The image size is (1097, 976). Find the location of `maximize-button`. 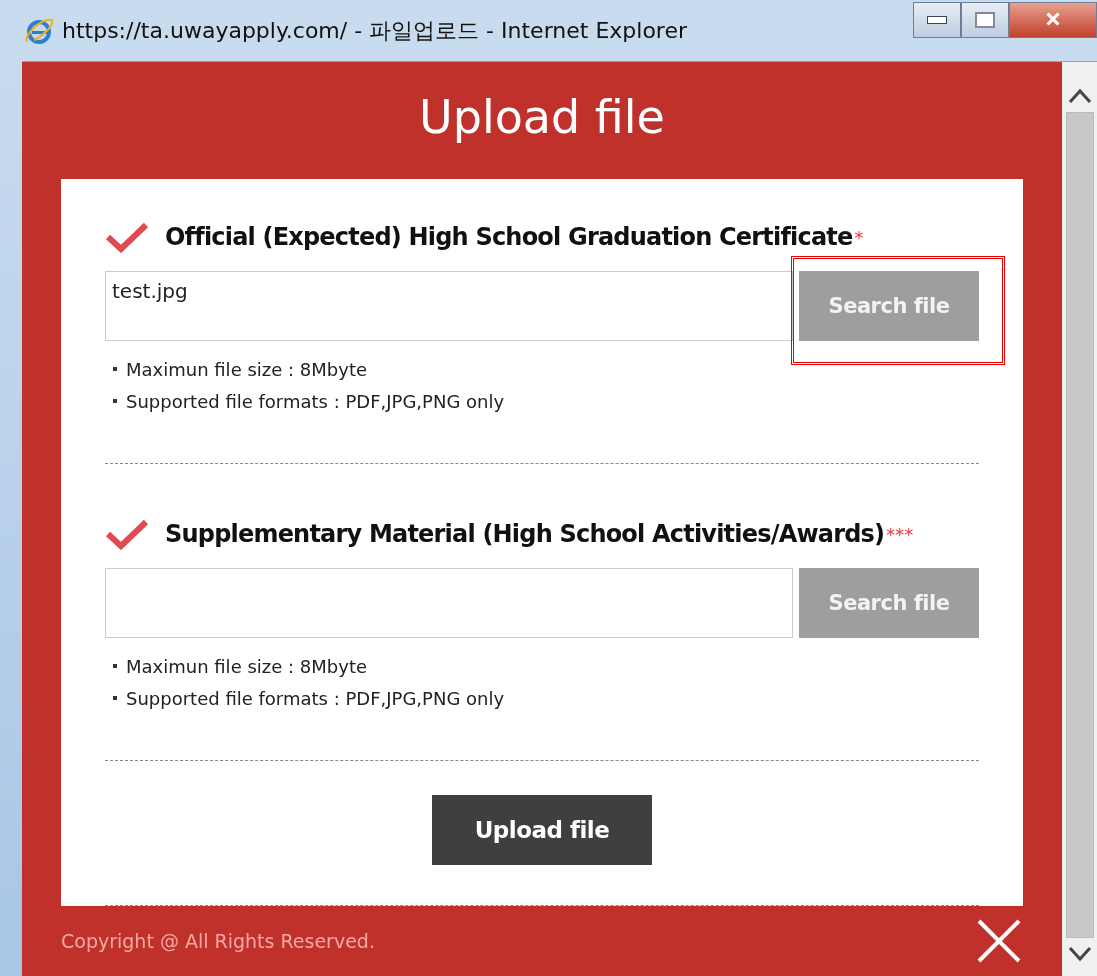

maximize-button is located at coordinates (985, 20).